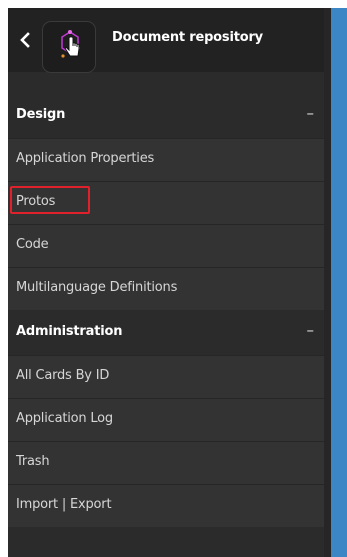 This screenshot has width=347, height=557. Describe the element at coordinates (166, 505) in the screenshot. I see `menu-item-import-export: Import | Export` at that location.